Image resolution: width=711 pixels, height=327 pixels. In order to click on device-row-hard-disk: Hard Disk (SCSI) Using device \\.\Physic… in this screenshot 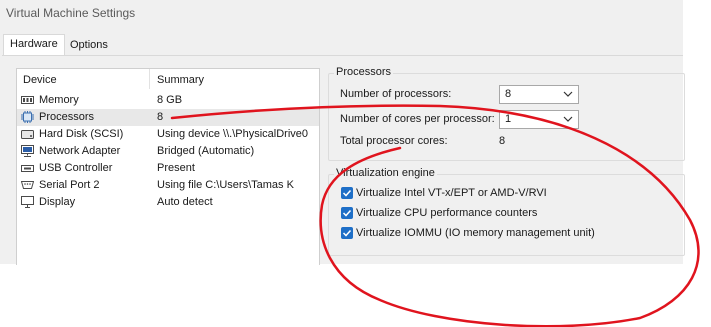, I will do `click(168, 134)`.